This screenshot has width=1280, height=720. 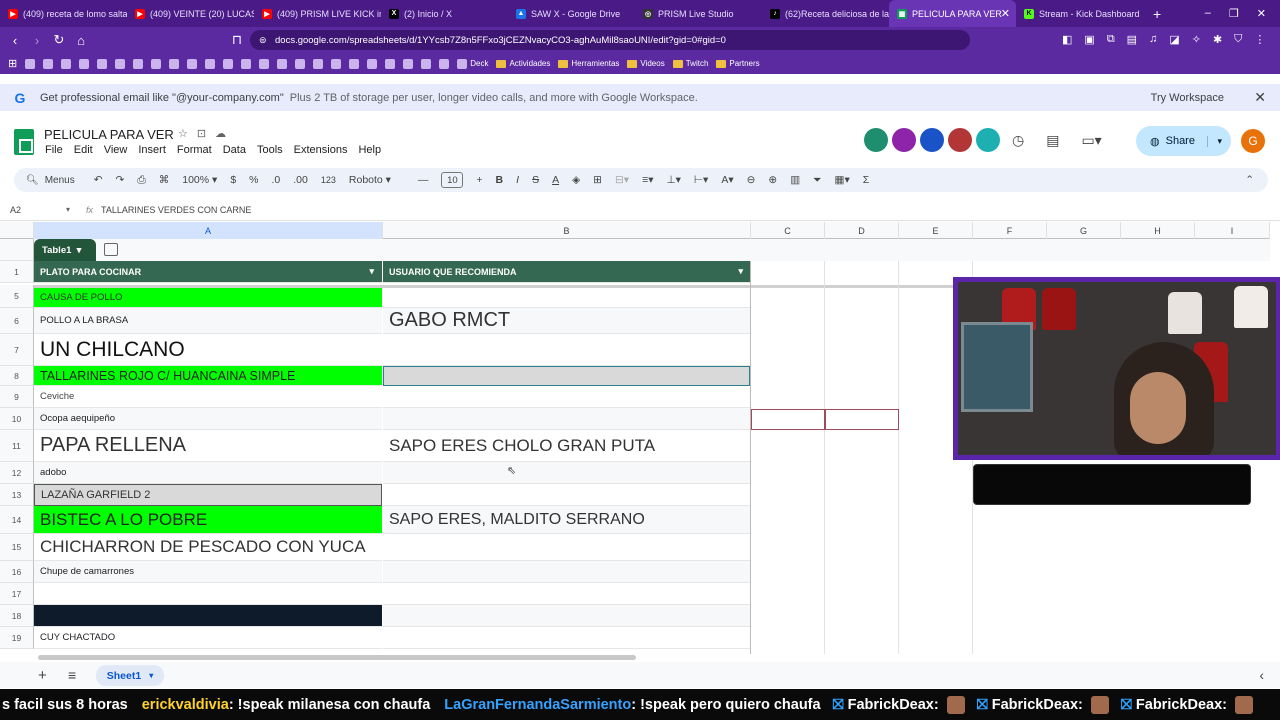 I want to click on extension-icon: ◧, so click(x=1067, y=39).